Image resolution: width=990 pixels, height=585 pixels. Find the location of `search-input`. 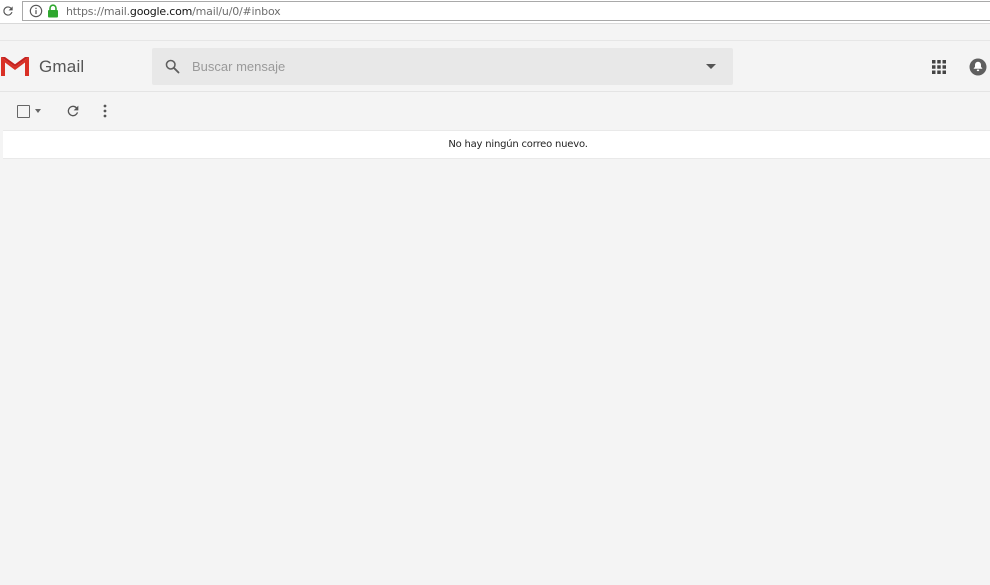

search-input is located at coordinates (442, 66).